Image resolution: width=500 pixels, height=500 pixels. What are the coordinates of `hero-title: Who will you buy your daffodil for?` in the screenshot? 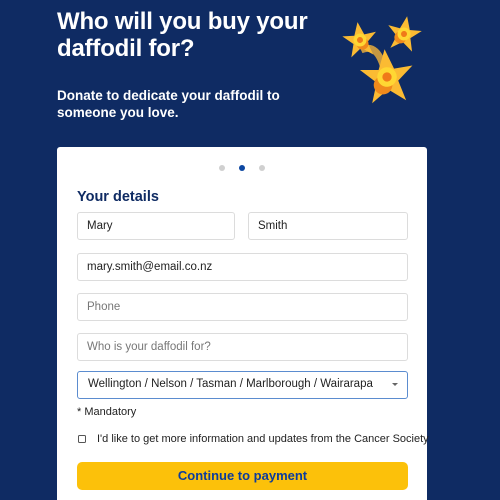 It's located at (182, 35).